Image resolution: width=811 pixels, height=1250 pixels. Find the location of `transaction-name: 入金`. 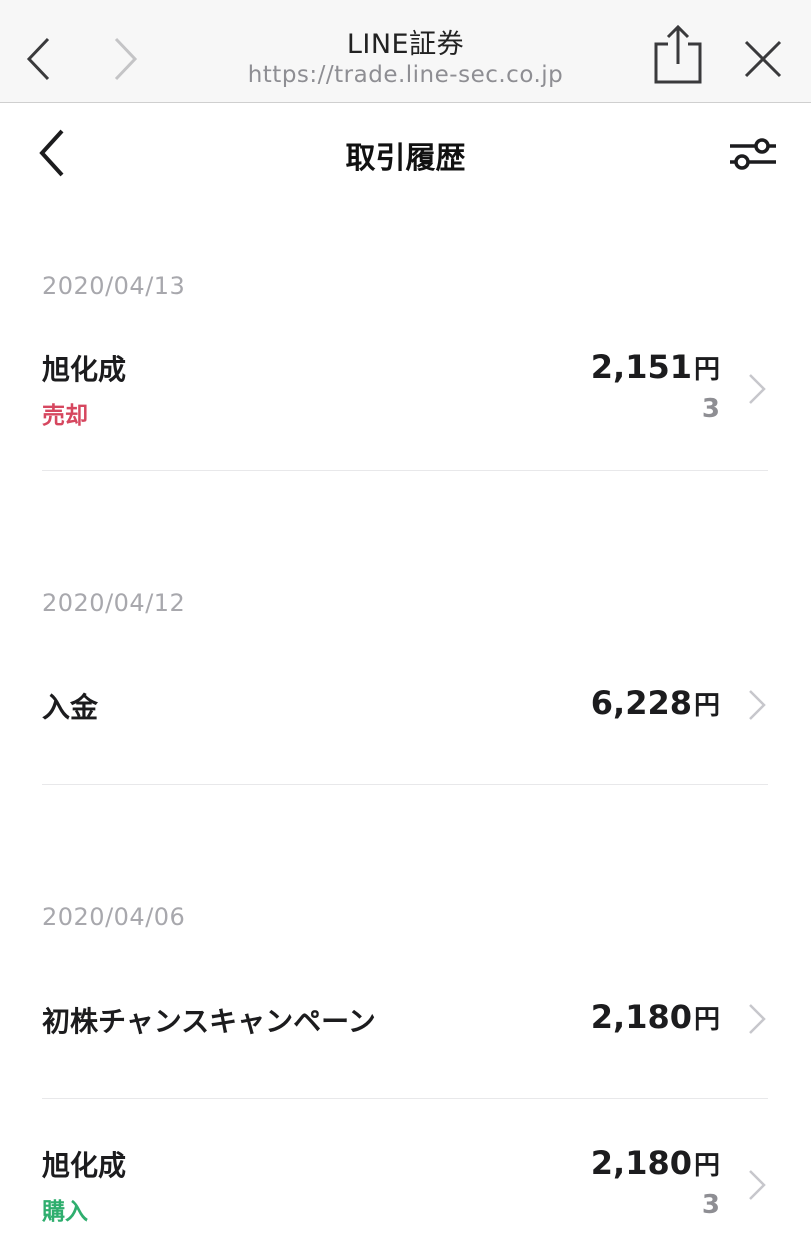

transaction-name: 入金 is located at coordinates (70, 707).